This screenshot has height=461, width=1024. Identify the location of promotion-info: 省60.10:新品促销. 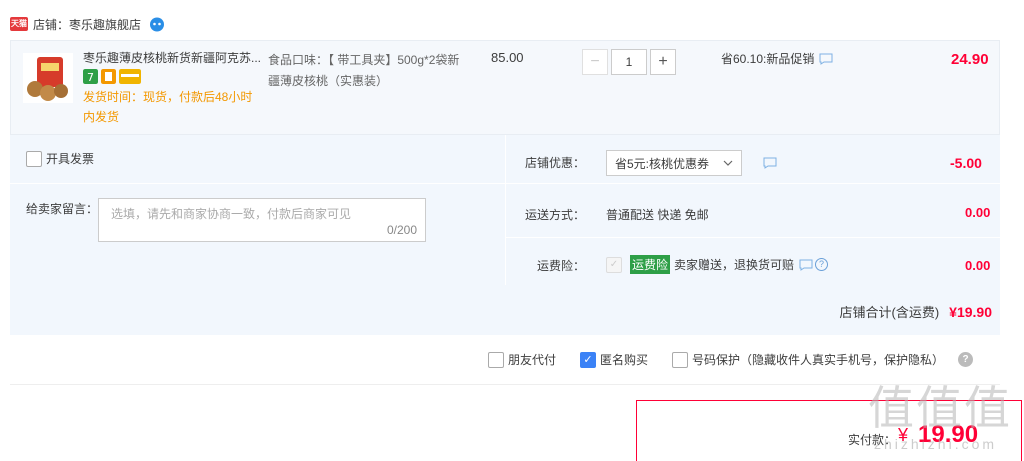
(777, 58).